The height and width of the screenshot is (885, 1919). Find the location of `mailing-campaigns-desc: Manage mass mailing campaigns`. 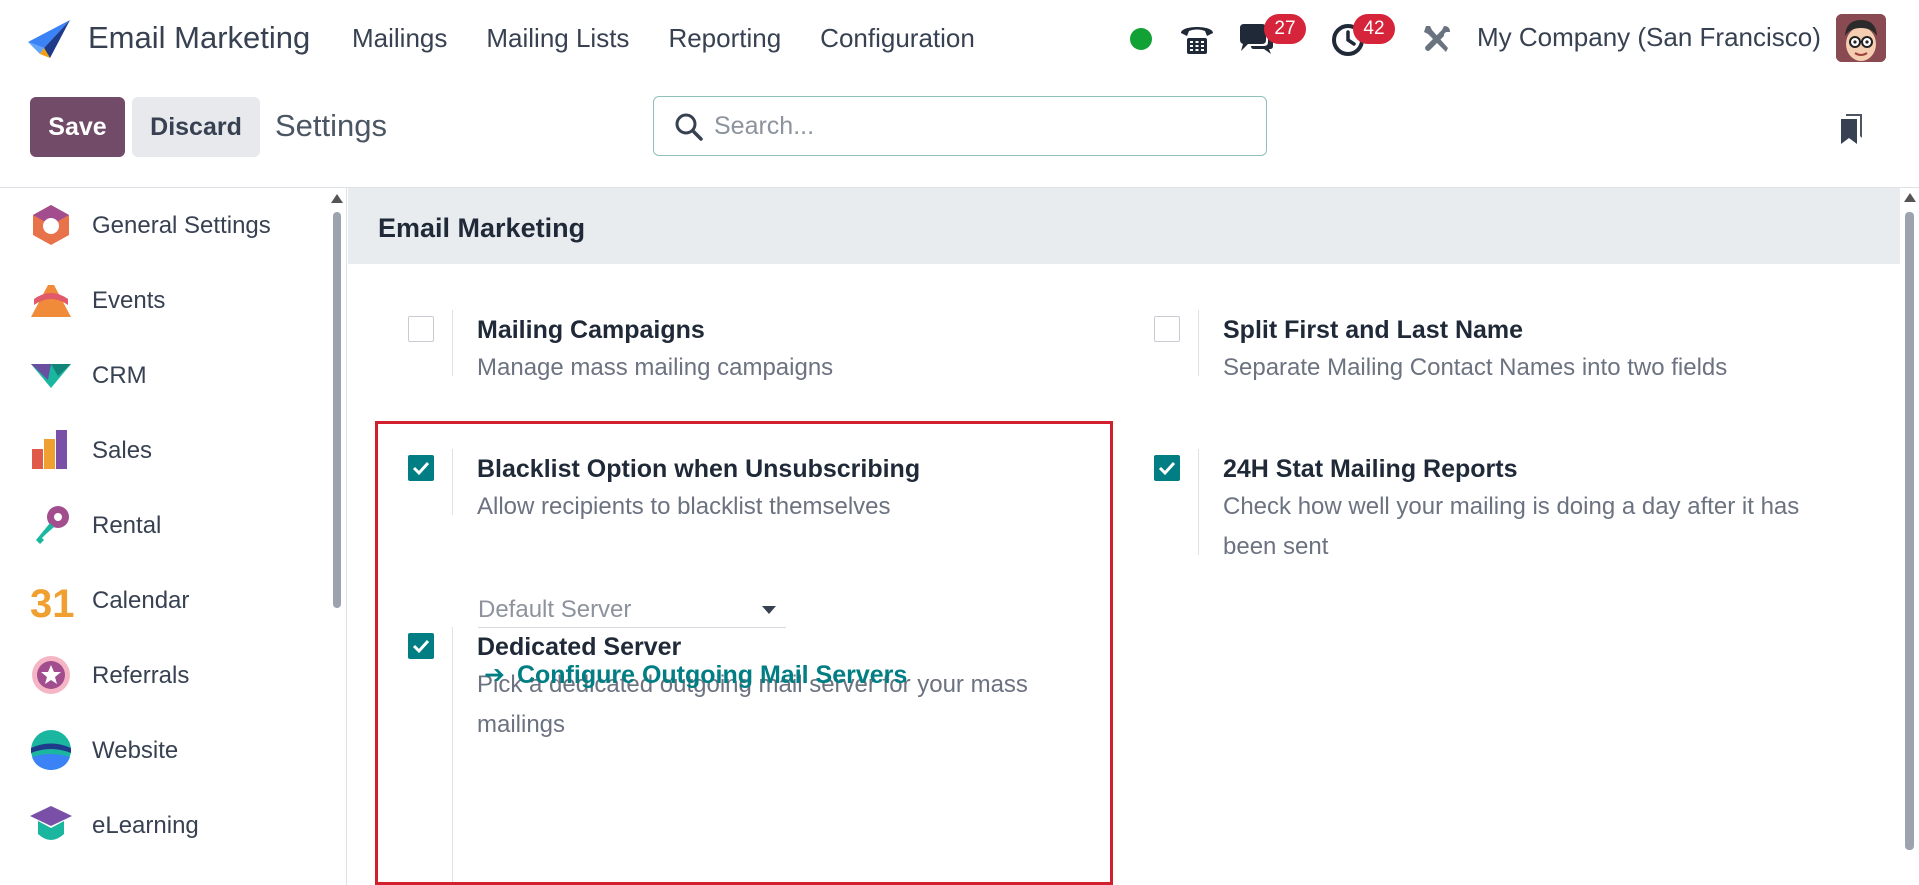

mailing-campaigns-desc: Manage mass mailing campaigns is located at coordinates (655, 367).